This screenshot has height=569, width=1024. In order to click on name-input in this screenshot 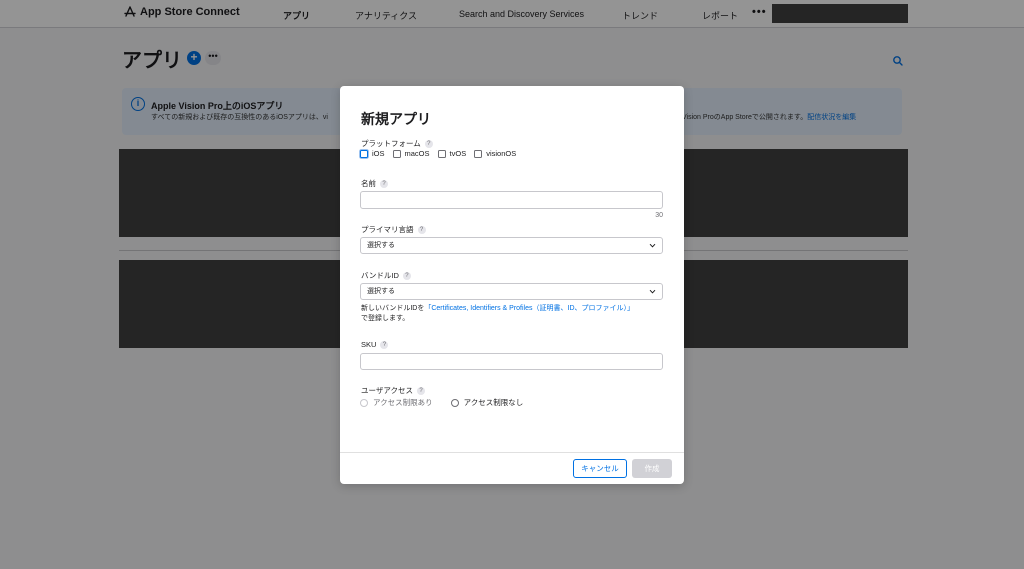, I will do `click(511, 200)`.